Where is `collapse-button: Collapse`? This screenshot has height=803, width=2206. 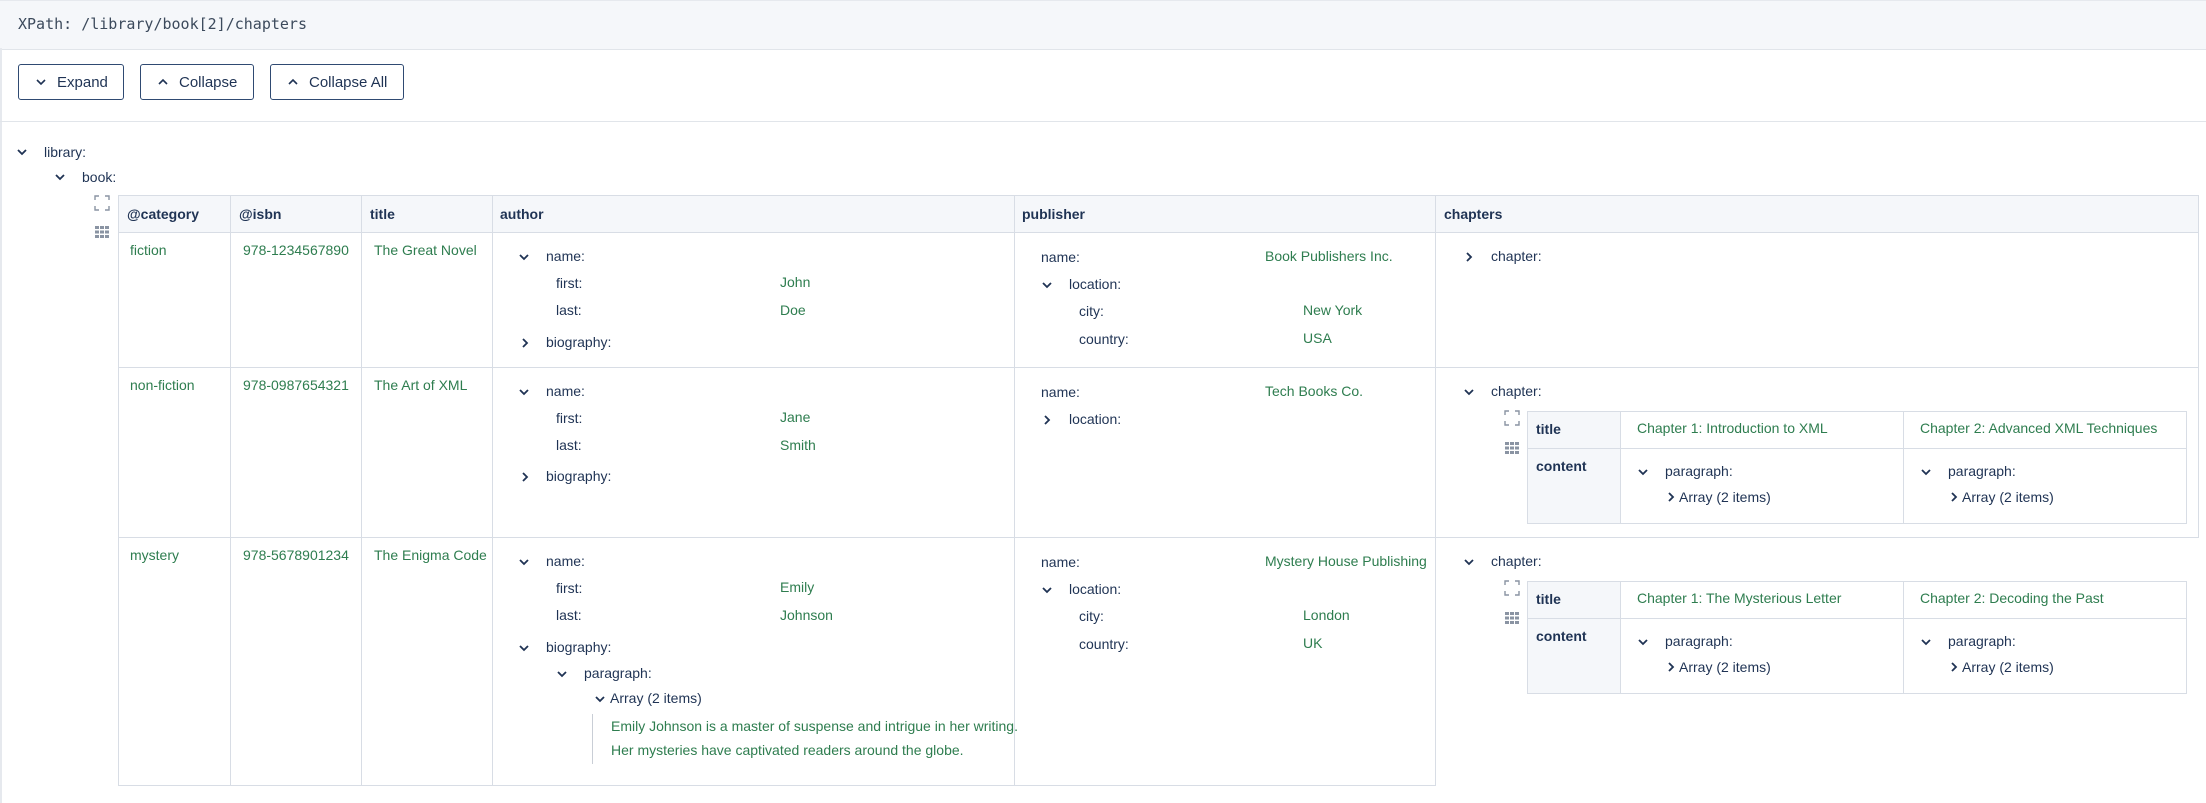
collapse-button: Collapse is located at coordinates (197, 82).